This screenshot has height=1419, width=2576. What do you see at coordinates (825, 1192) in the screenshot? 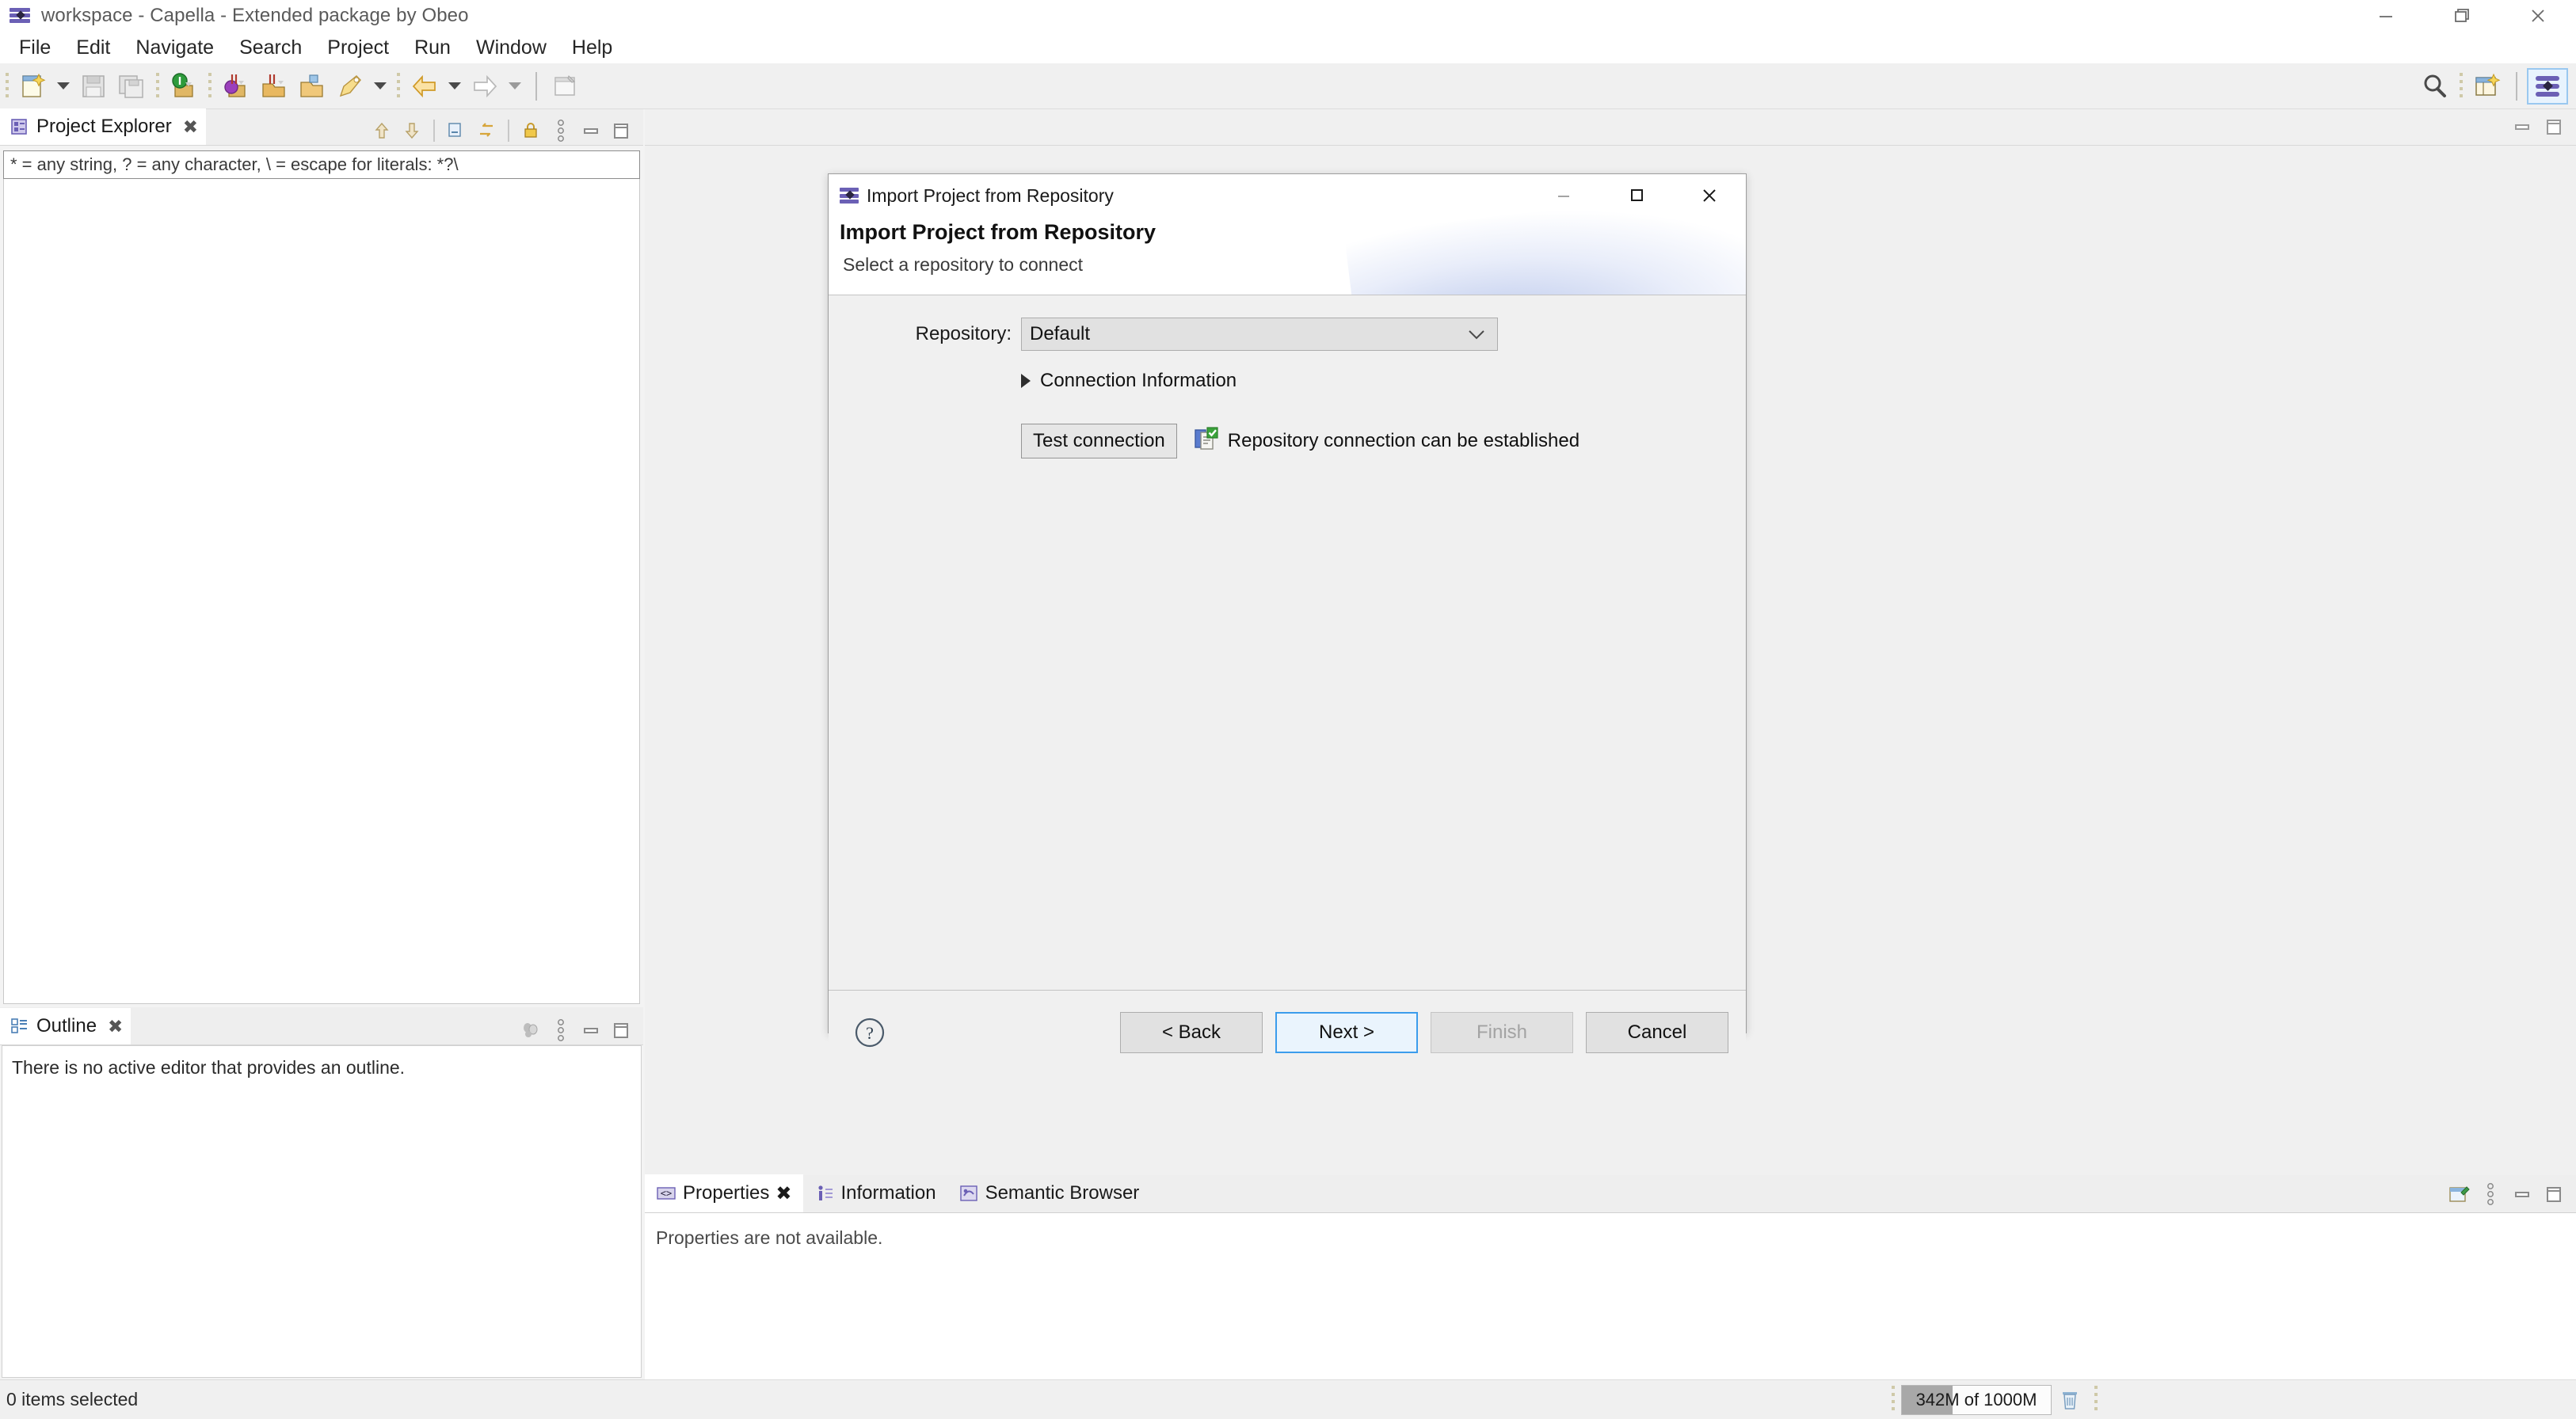
I see `information-icon` at bounding box center [825, 1192].